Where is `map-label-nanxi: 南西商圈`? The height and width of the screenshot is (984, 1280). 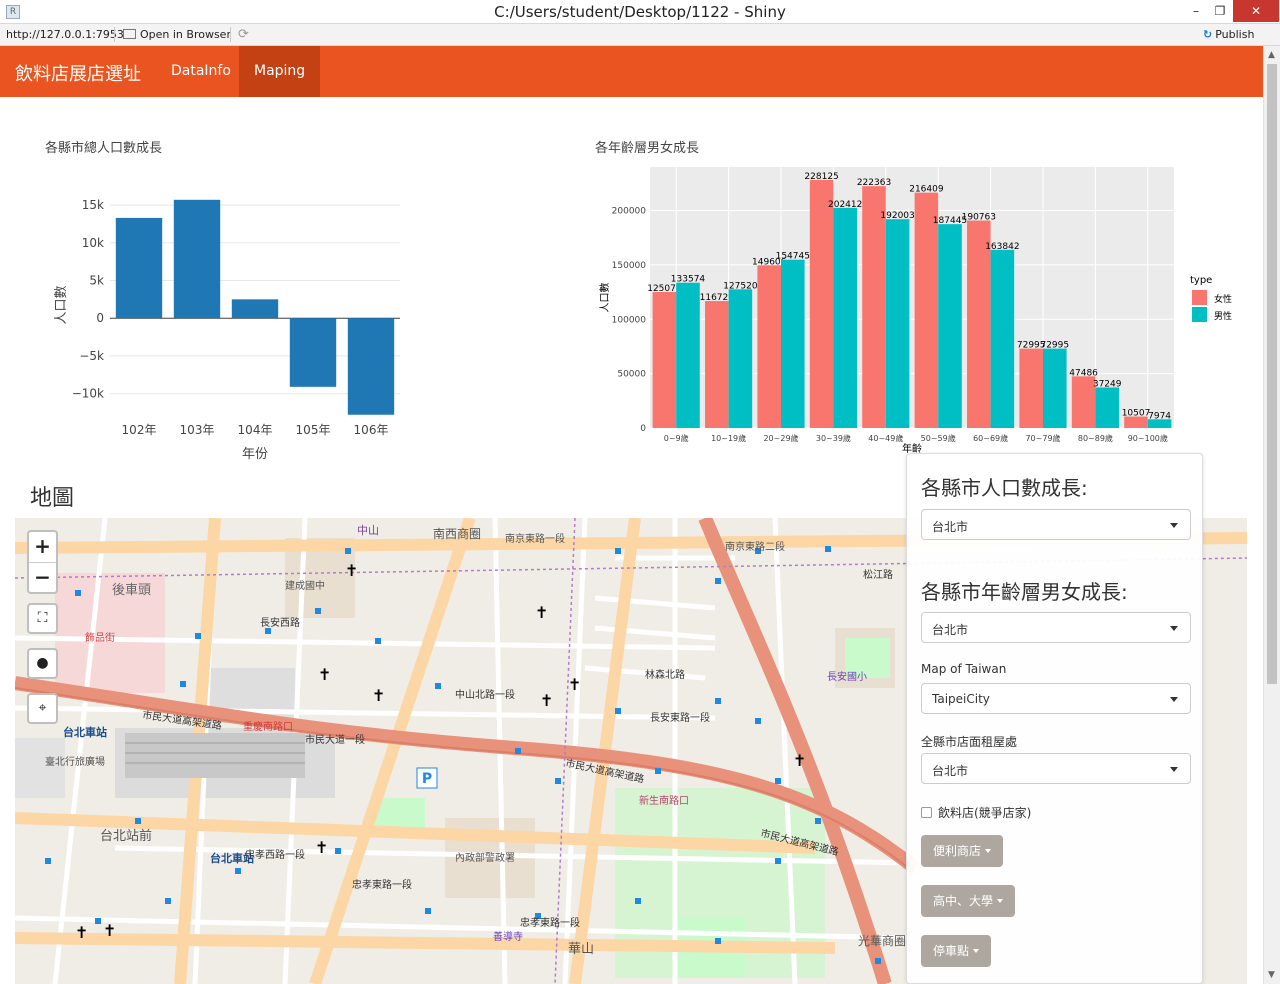
map-label-nanxi: 南西商圈 is located at coordinates (457, 533).